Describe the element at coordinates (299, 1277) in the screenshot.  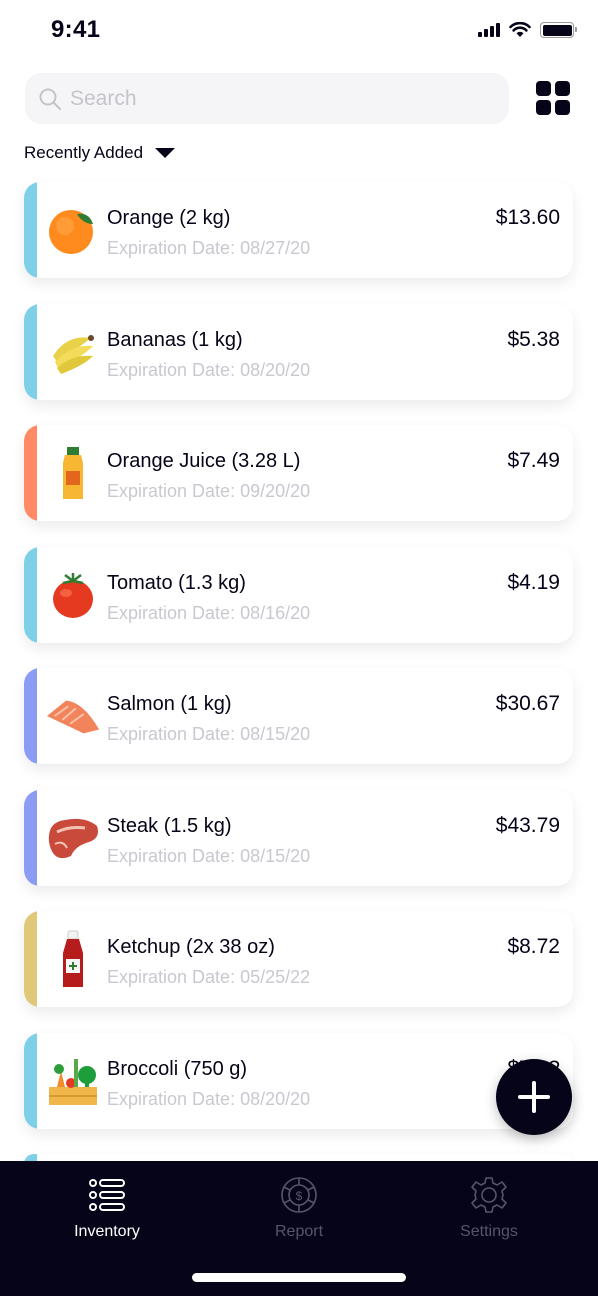
I see `home-indicator` at that location.